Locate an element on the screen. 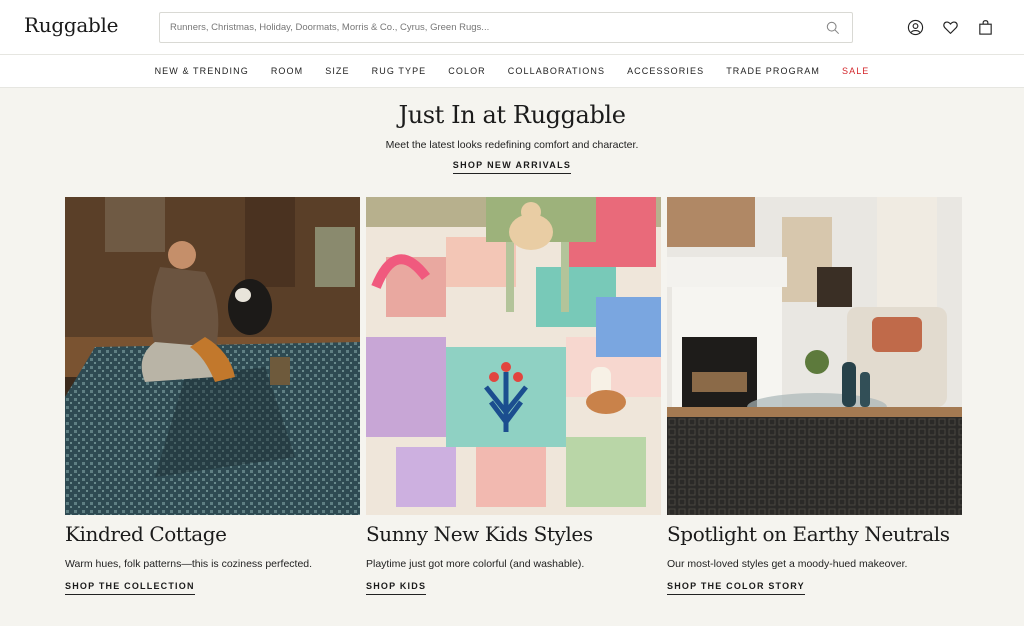 The width and height of the screenshot is (1024, 626). card-title: Kindred Cottage is located at coordinates (146, 534).